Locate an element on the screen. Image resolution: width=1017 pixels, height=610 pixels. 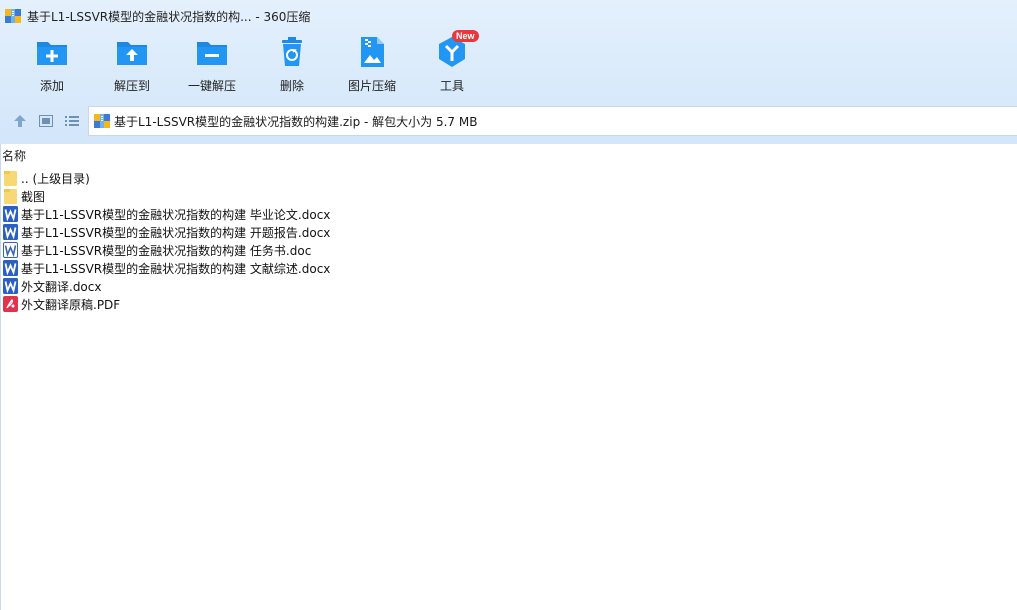
tools-button: New 工具 is located at coordinates (452, 65).